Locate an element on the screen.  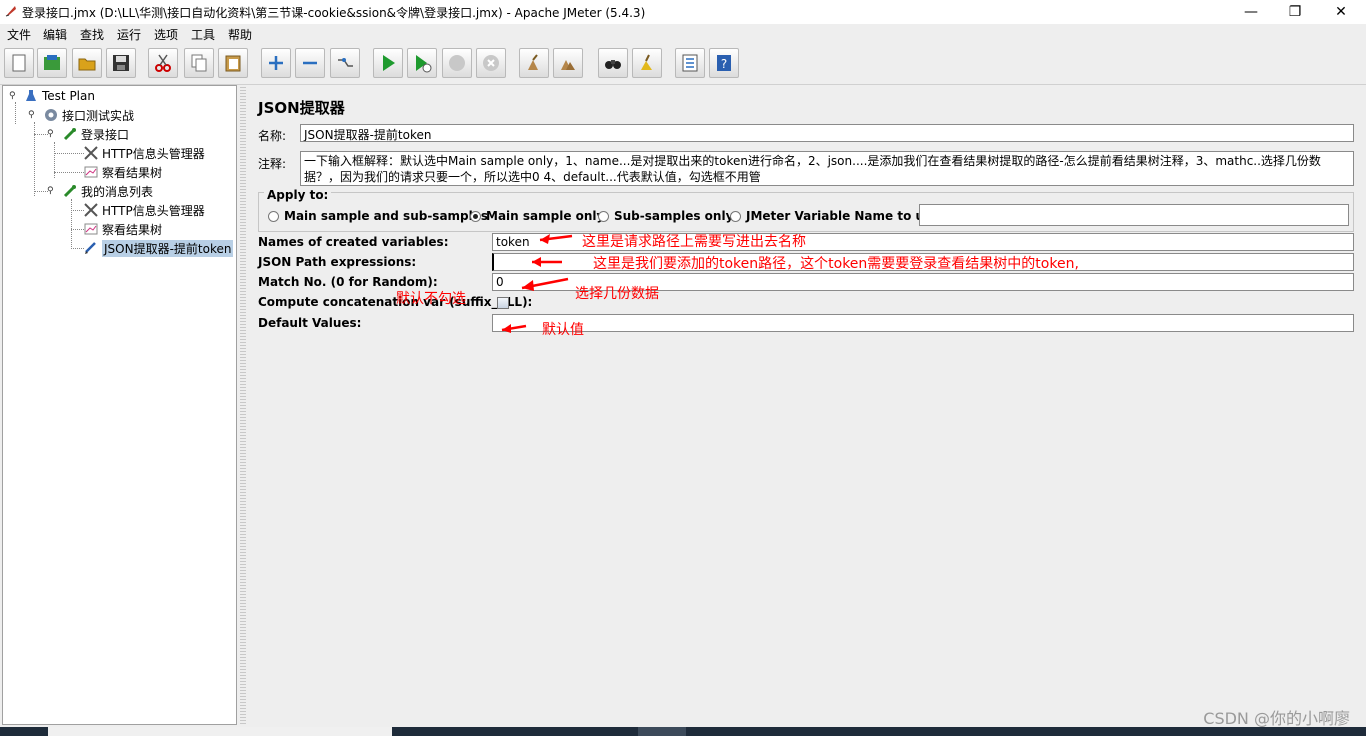
tree-node-json-extractor: JSON提取器-提前token is located at coordinates (158, 248).